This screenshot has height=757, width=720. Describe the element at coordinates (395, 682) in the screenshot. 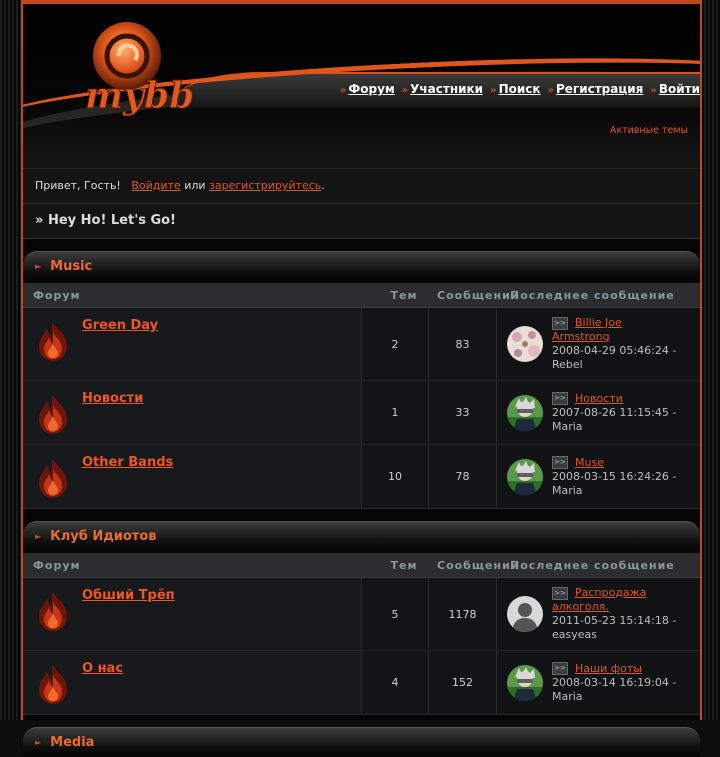

I see `thread-count: 4` at that location.